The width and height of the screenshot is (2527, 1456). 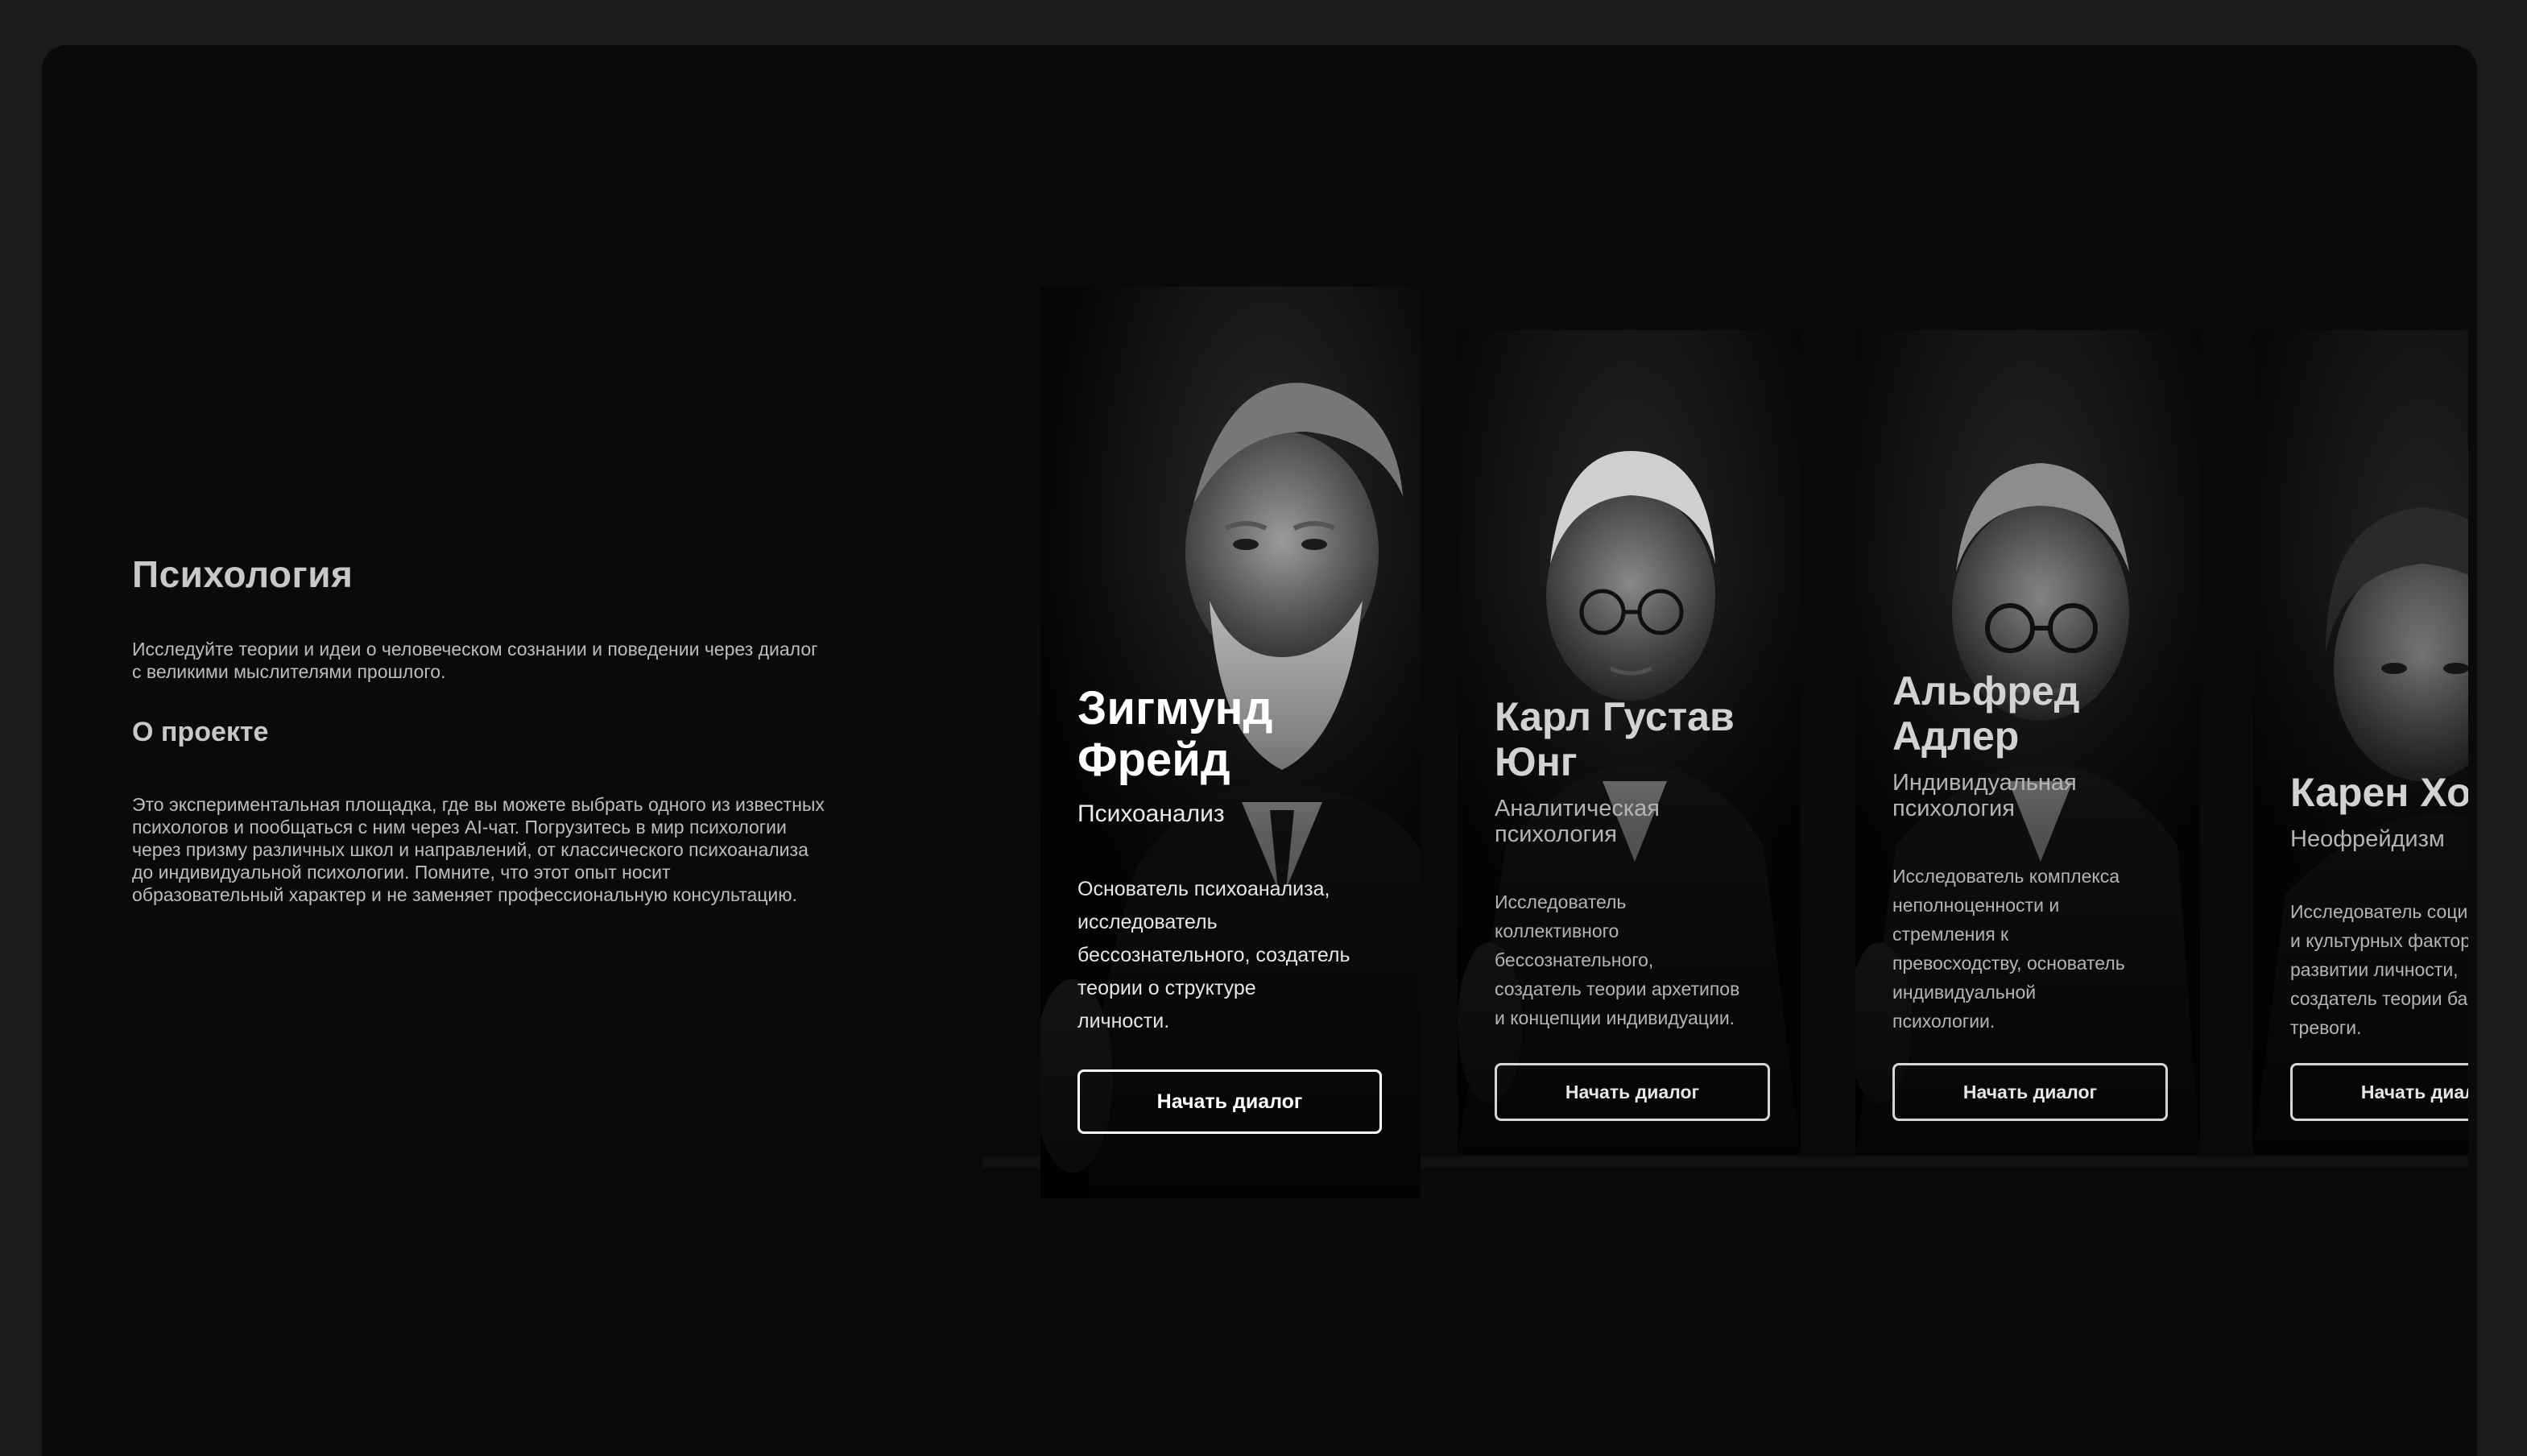 What do you see at coordinates (1577, 822) in the screenshot?
I see `card-school: Аналитическая психология` at bounding box center [1577, 822].